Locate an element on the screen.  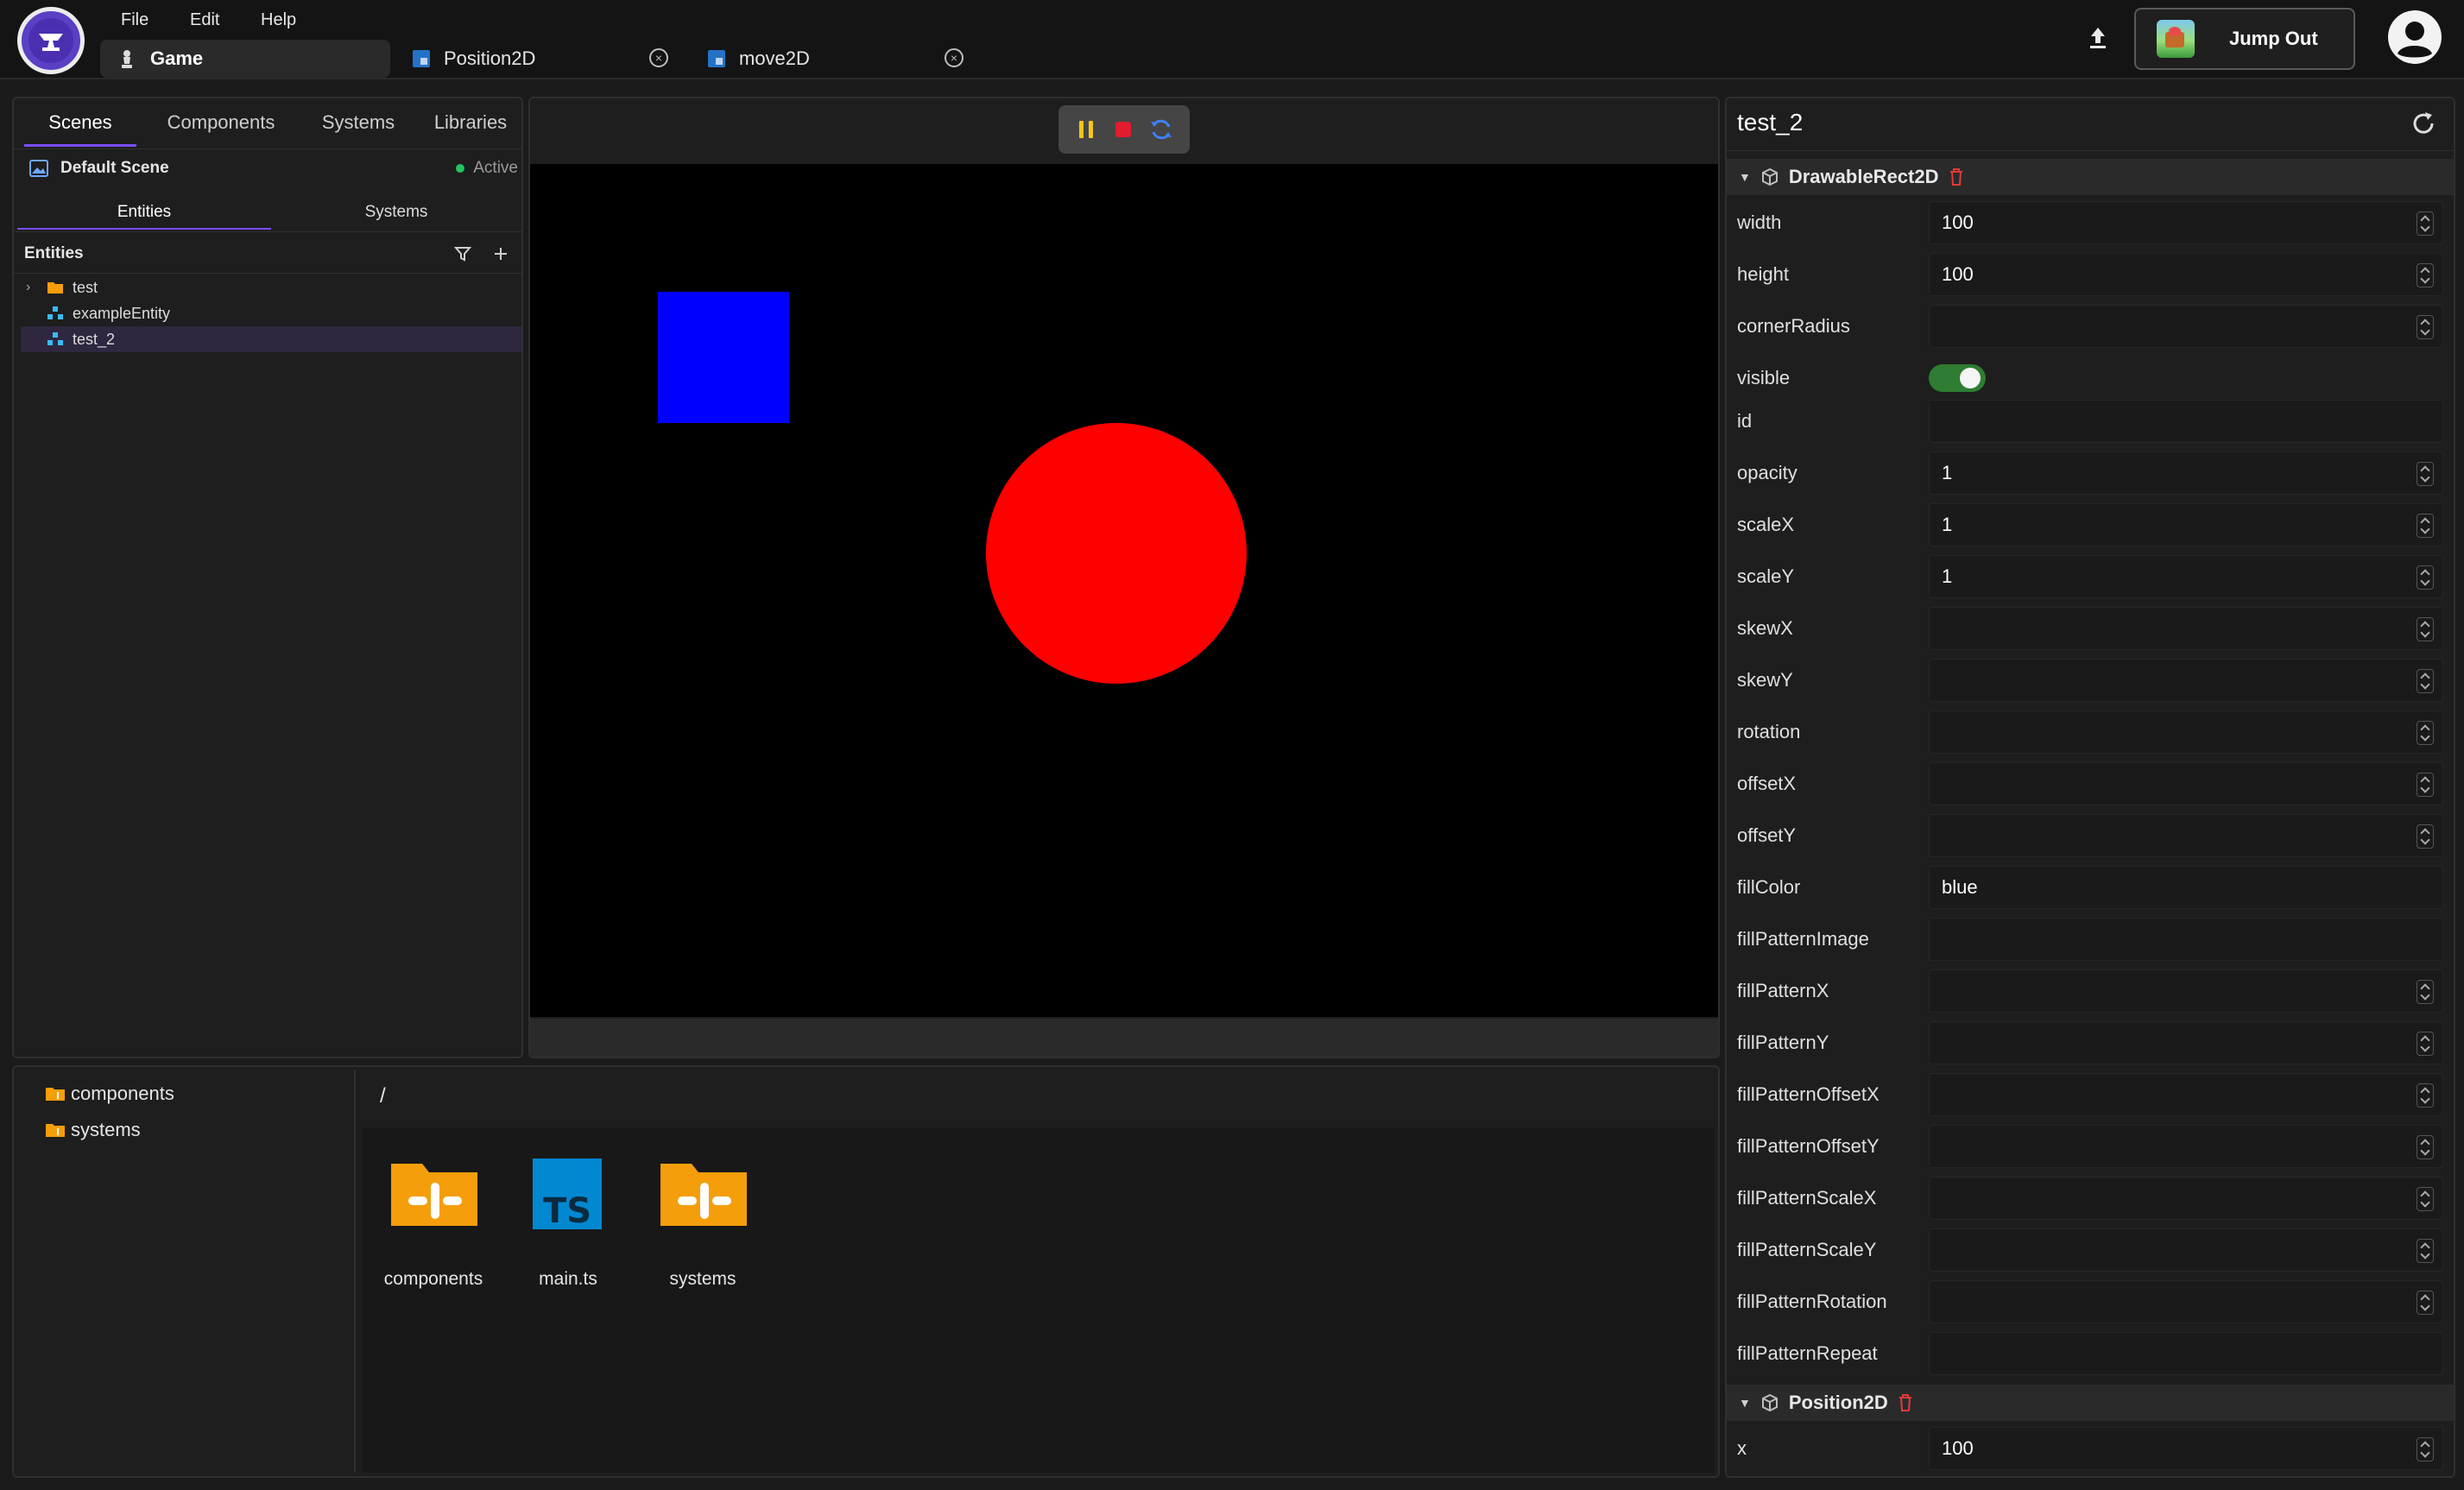
jump-out-button: Jump Out is located at coordinates (2244, 39).